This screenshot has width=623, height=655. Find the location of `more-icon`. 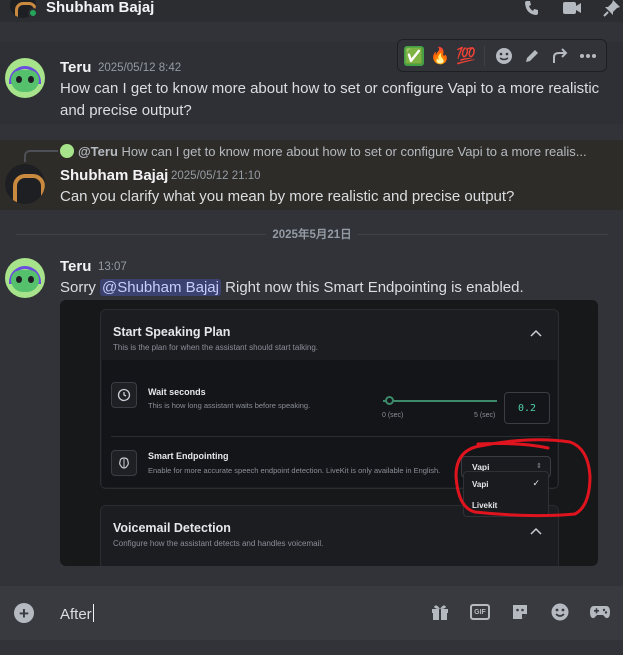

more-icon is located at coordinates (588, 56).